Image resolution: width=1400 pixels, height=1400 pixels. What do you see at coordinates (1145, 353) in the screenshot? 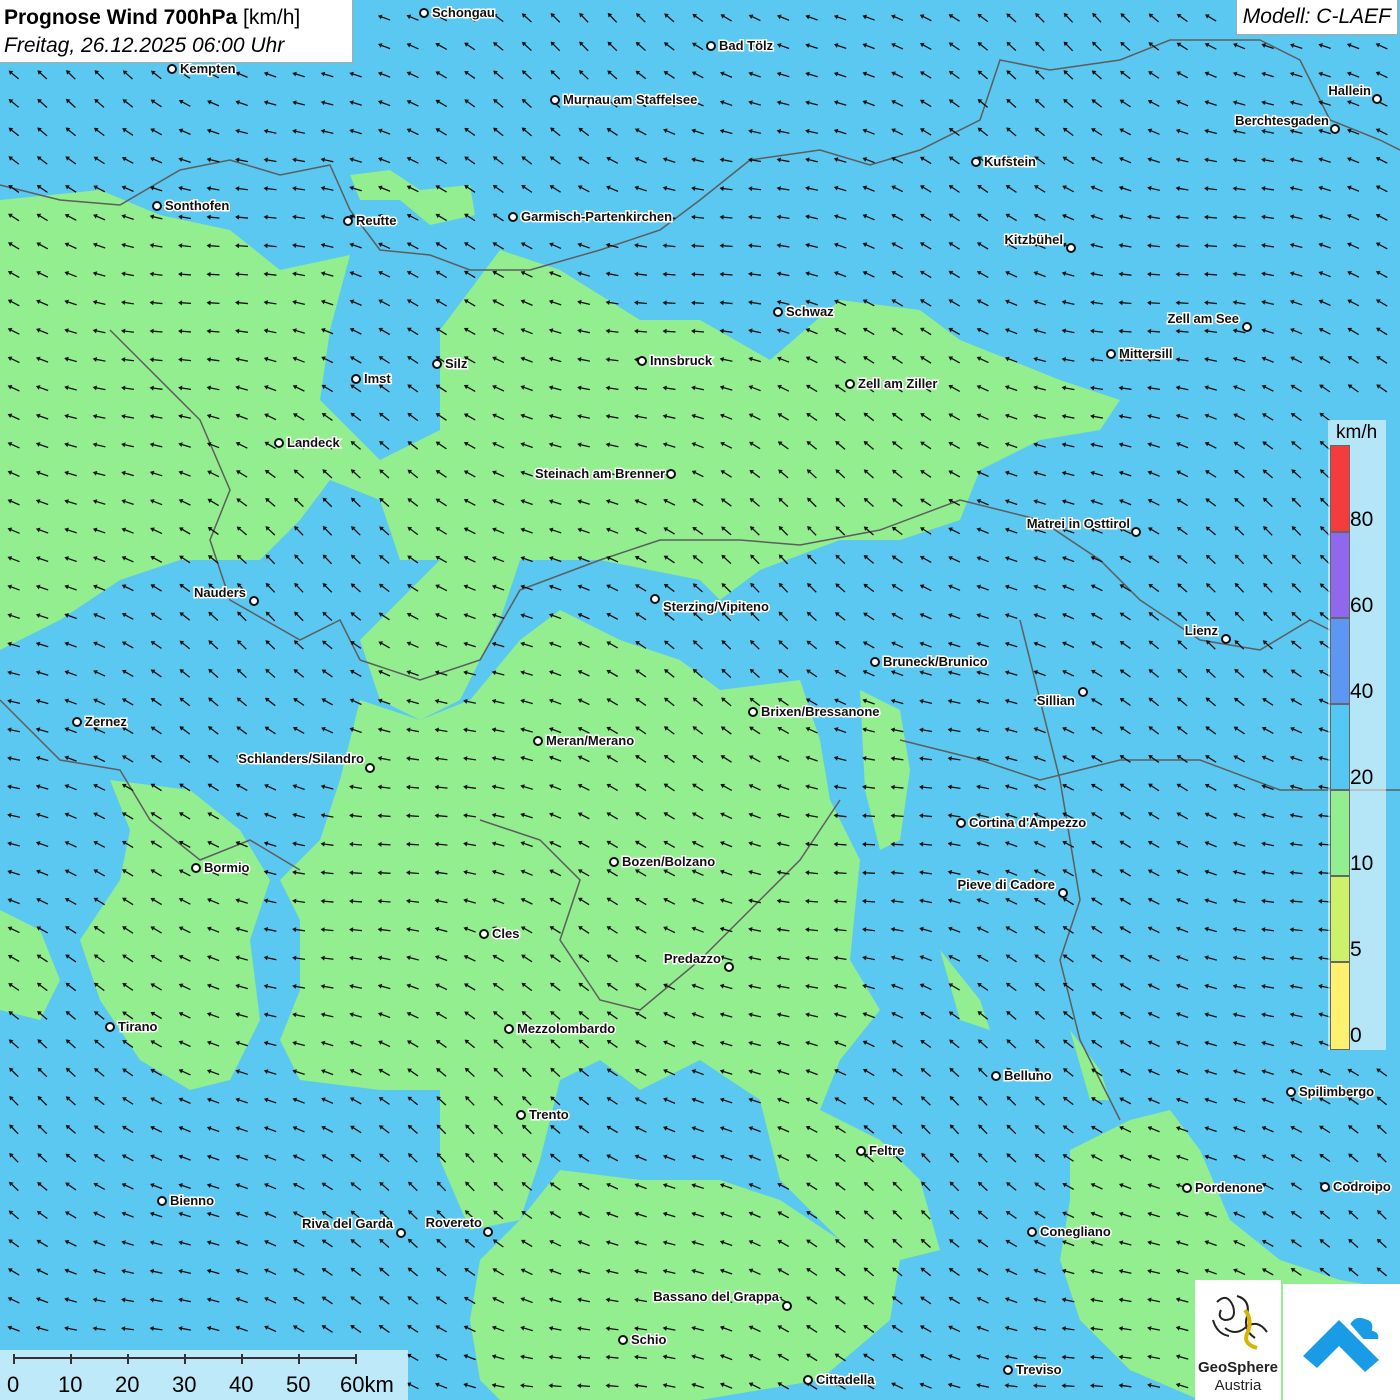
I see `svg-text: Mittersill` at bounding box center [1145, 353].